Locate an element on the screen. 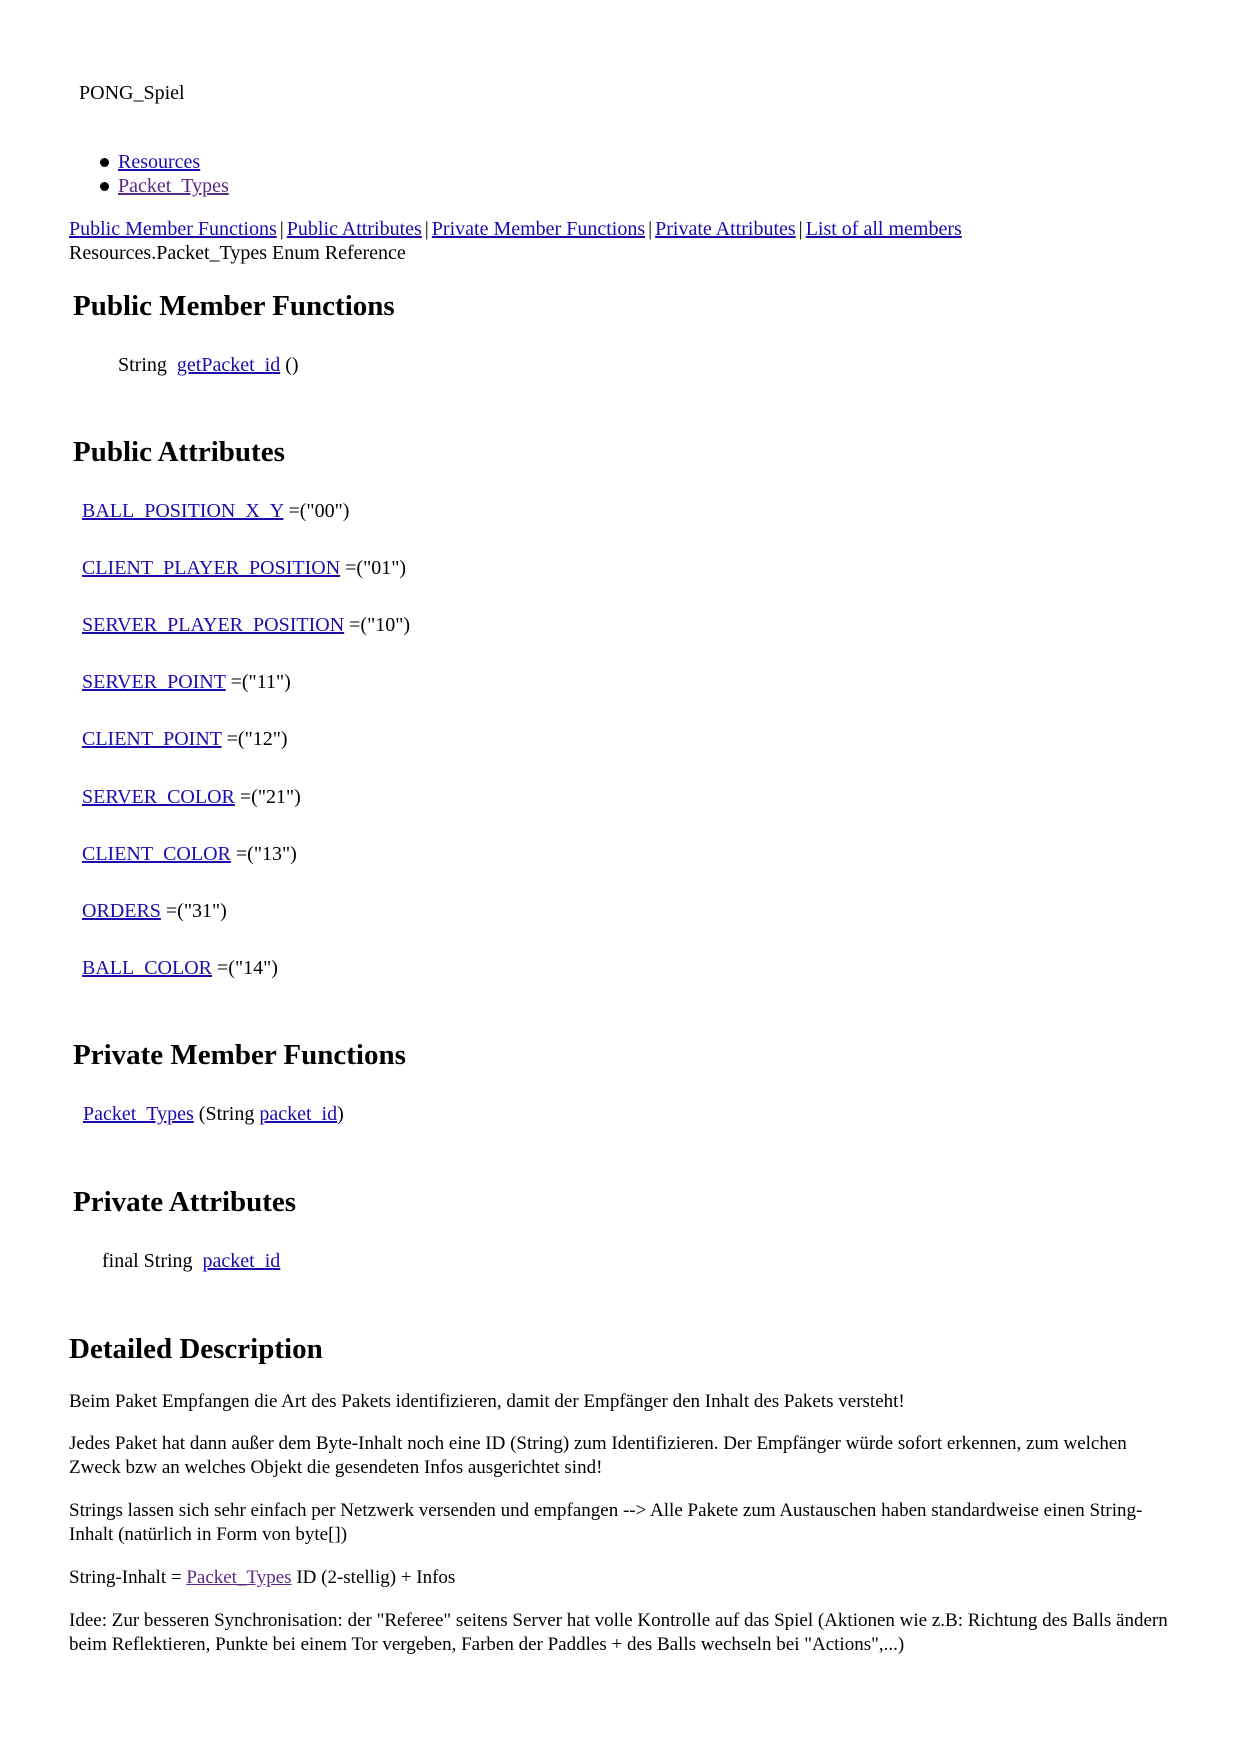  attribute-row-ball-position-x-y: BALL_POSITION_X_Y =("00") is located at coordinates (215, 511).